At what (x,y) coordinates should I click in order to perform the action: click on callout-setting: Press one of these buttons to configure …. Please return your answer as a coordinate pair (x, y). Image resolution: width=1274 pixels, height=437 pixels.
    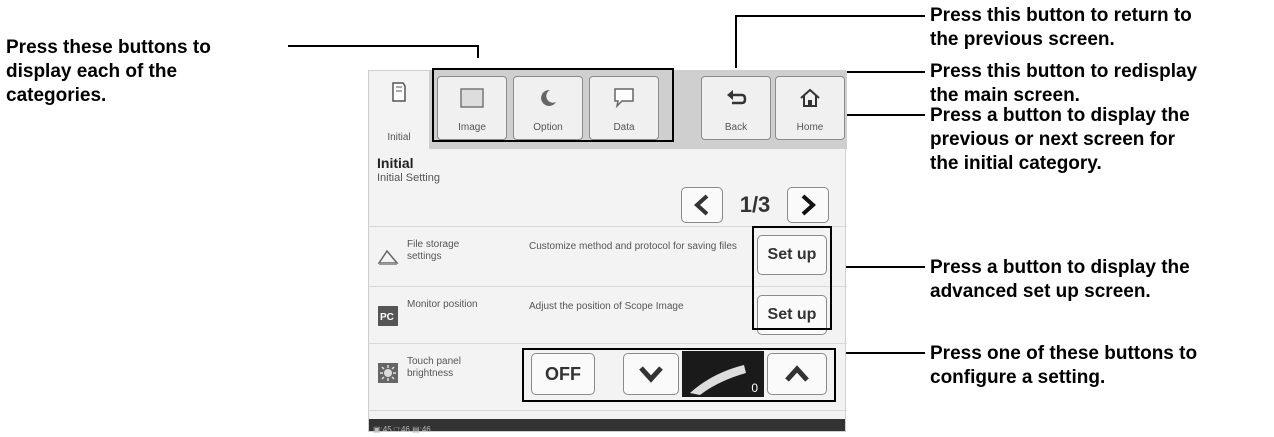
    Looking at the image, I should click on (1064, 365).